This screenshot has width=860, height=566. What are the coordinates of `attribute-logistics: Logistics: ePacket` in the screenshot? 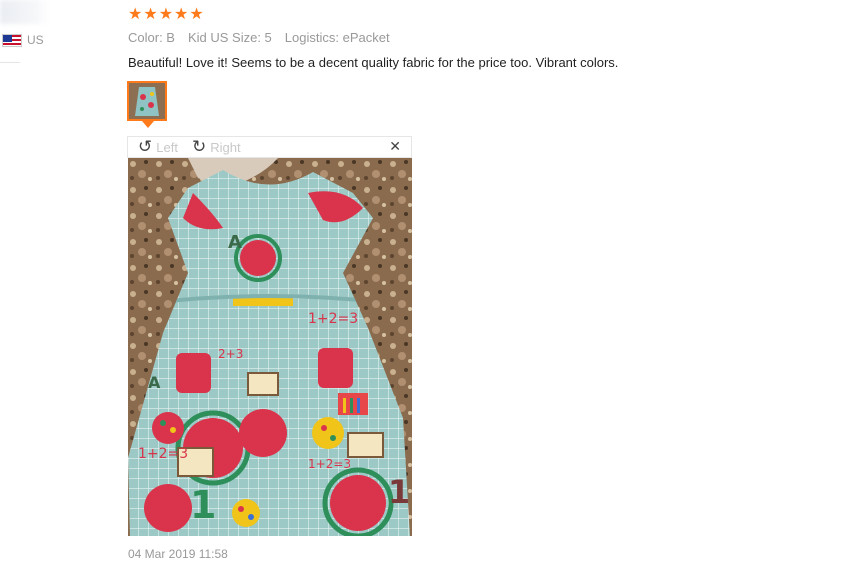 It's located at (337, 37).